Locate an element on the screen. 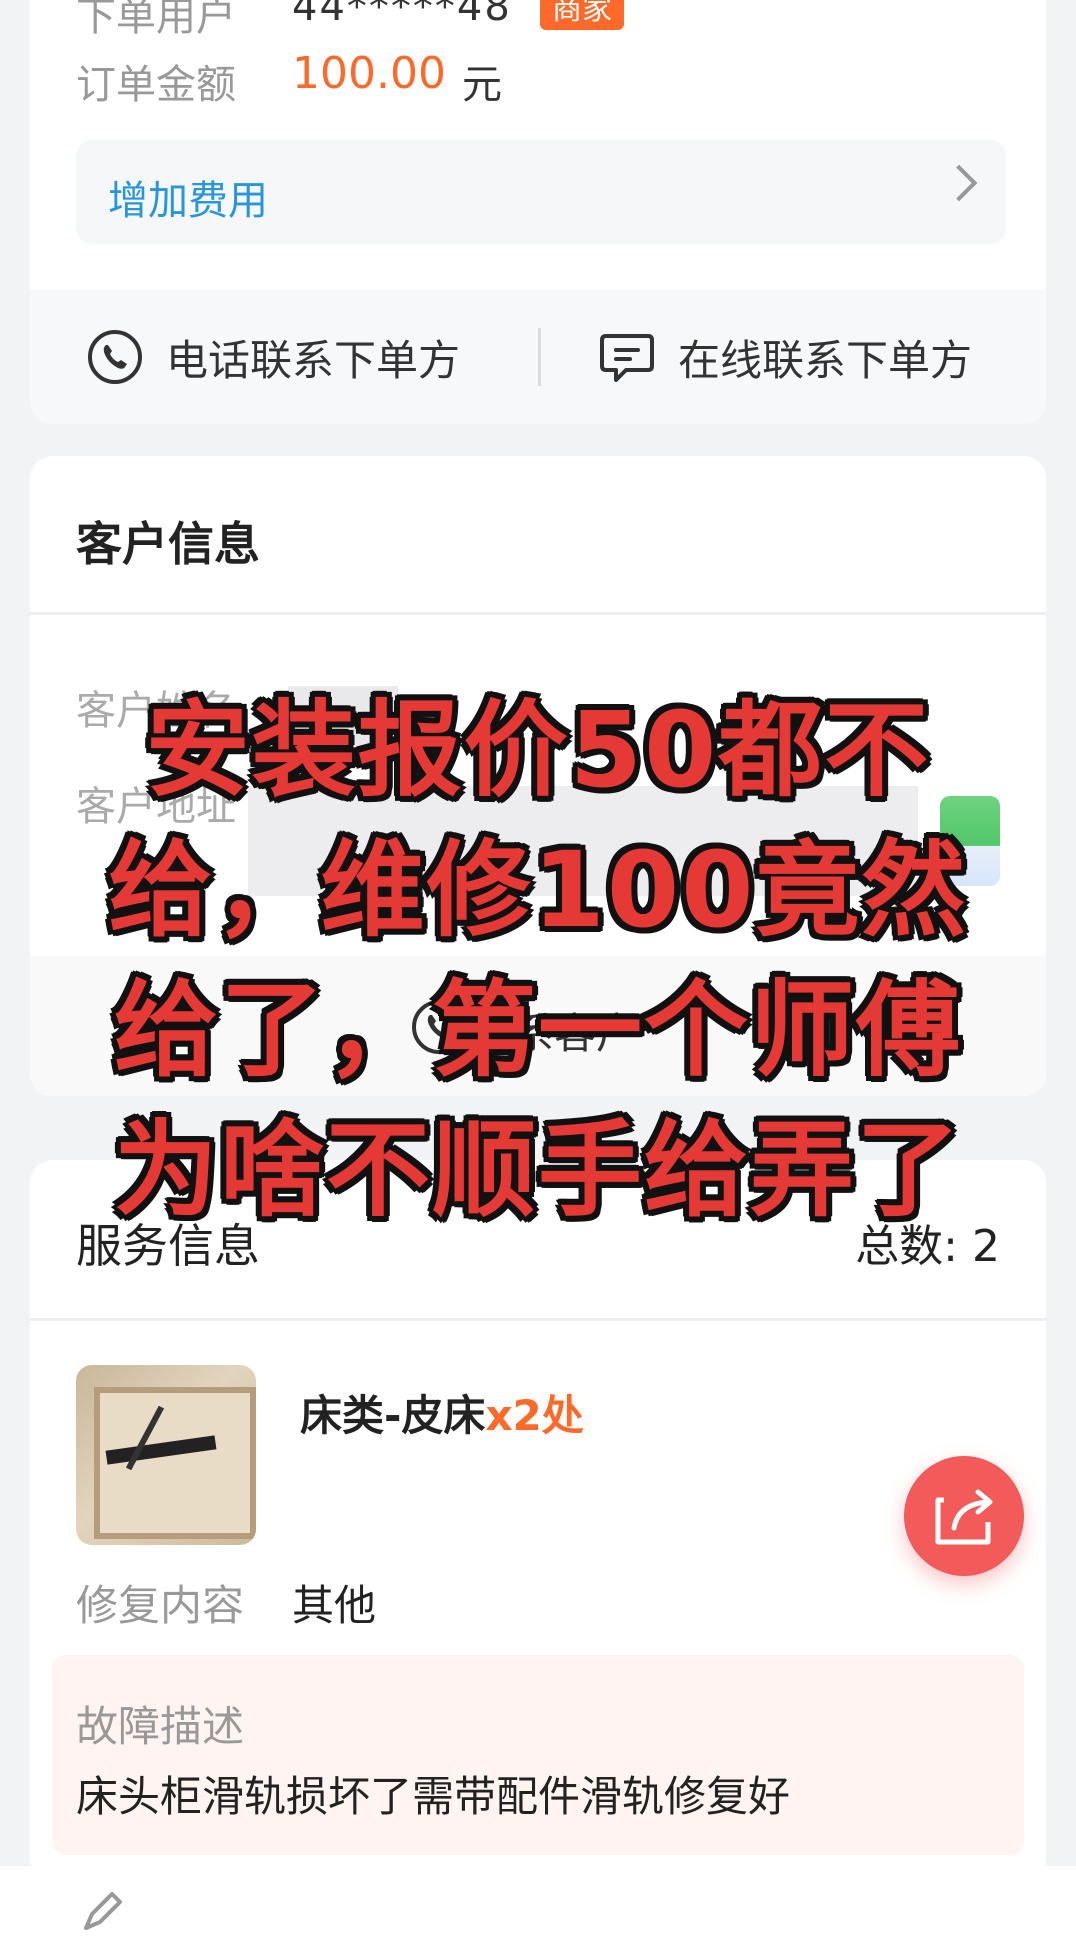 This screenshot has height=1936, width=1076. fault-description-text: 床头柜滑轨损坏了需带配件滑轨修复好 is located at coordinates (433, 1796).